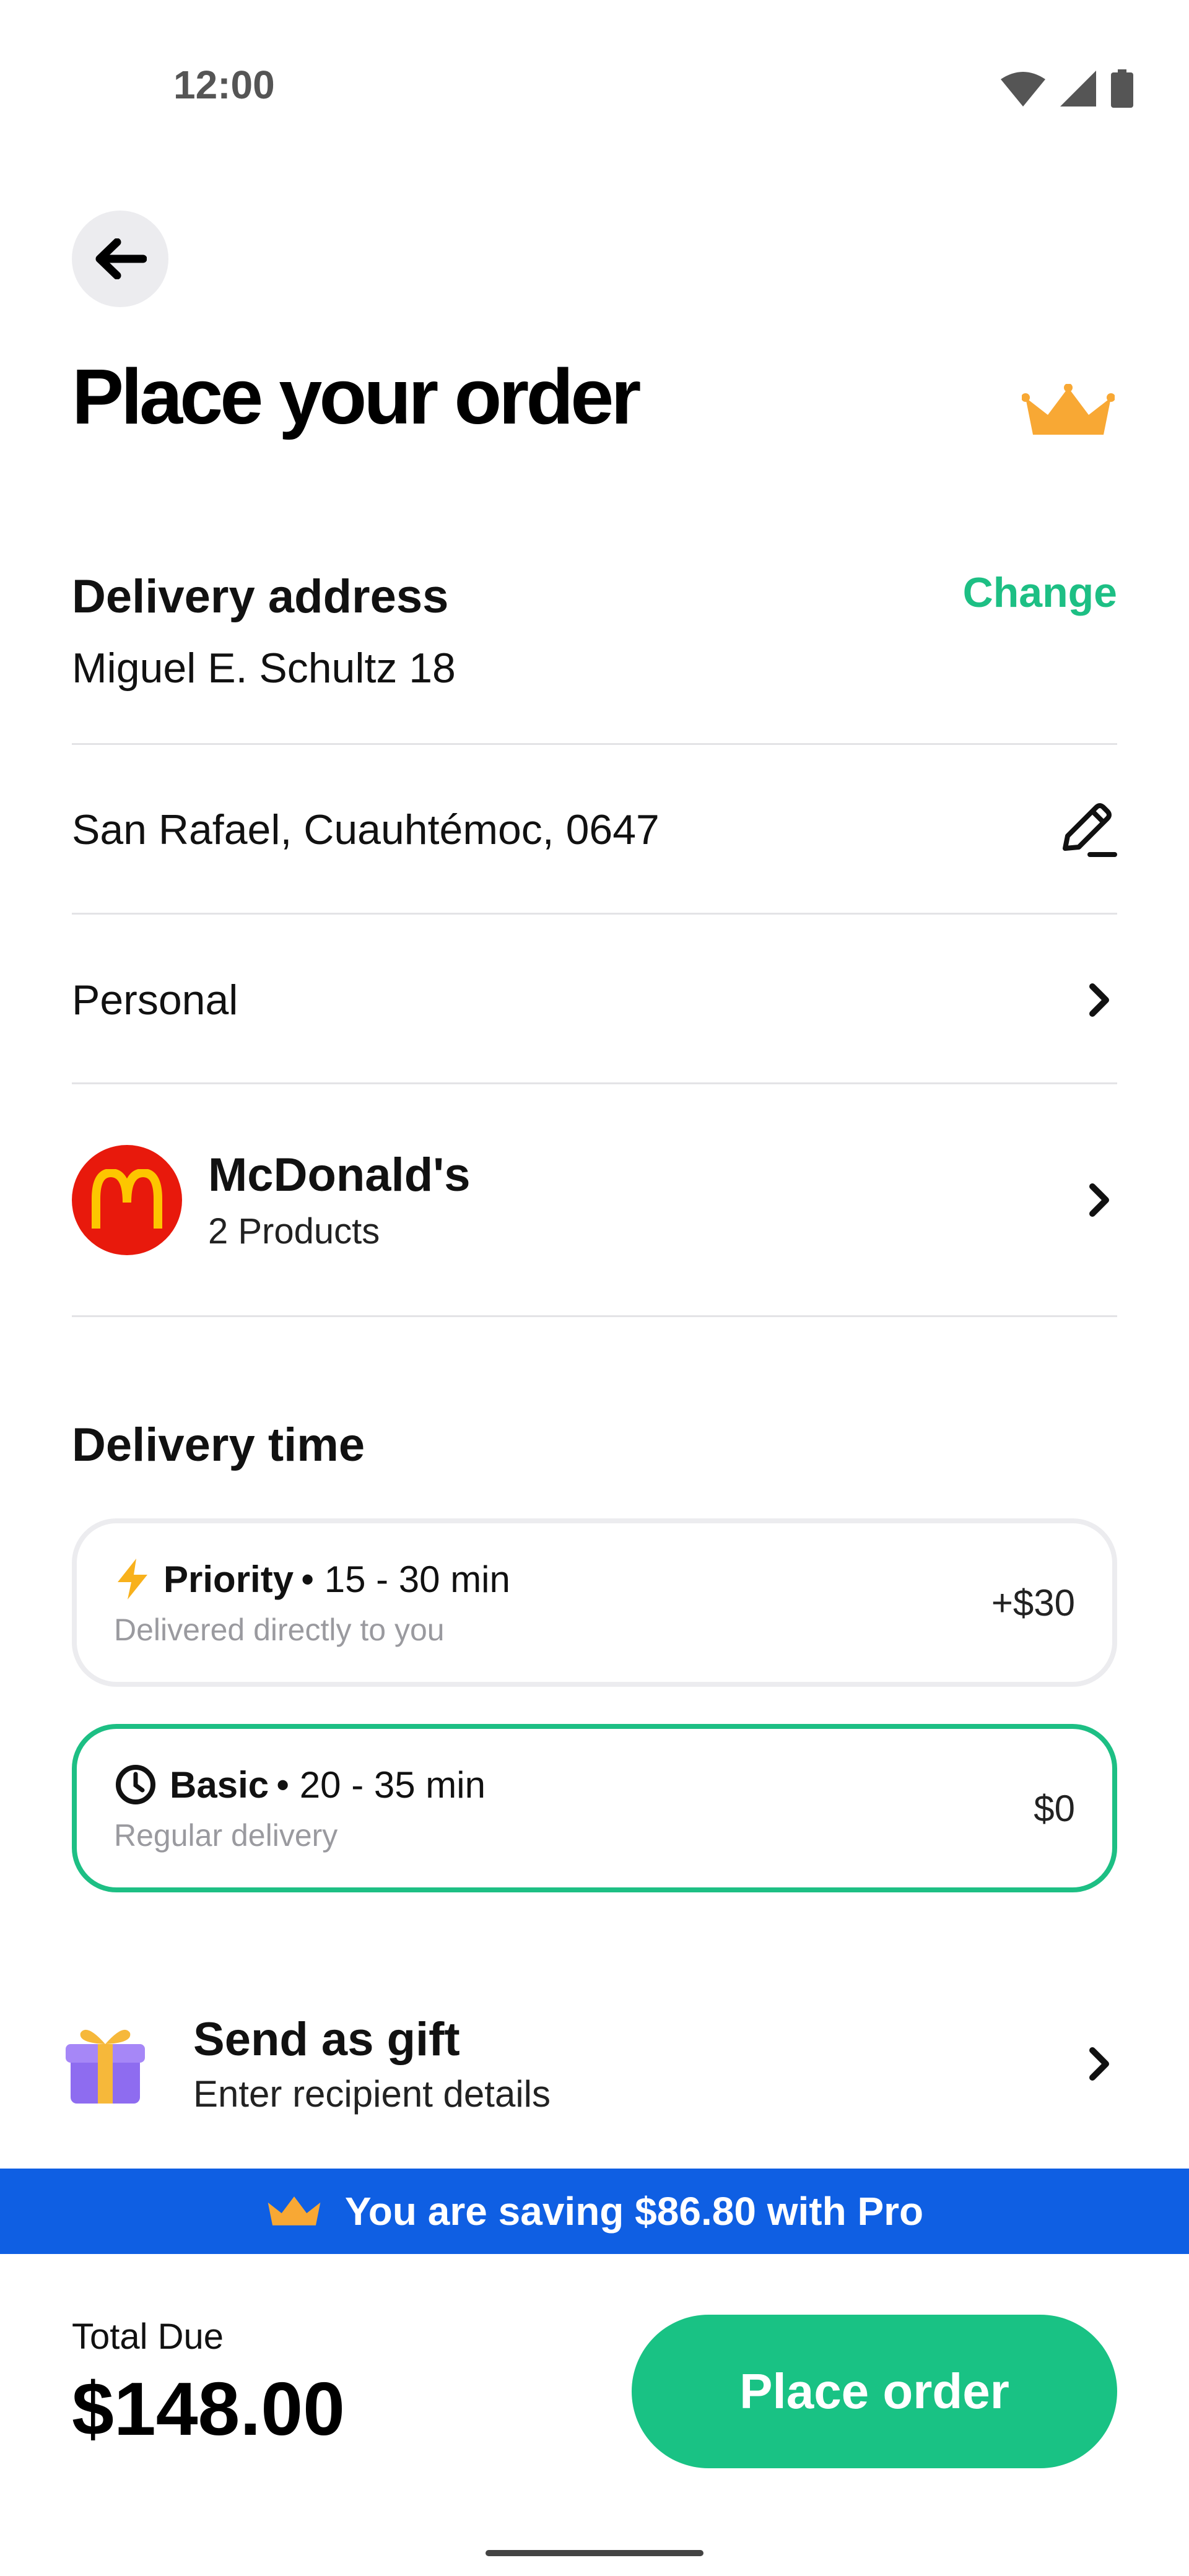 Image resolution: width=1189 pixels, height=2576 pixels. Describe the element at coordinates (294, 1231) in the screenshot. I see `restaurant-products-count: 2 Products` at that location.